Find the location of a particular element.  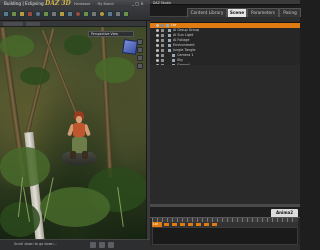

viewport-tools is located at coordinates (140, 59).